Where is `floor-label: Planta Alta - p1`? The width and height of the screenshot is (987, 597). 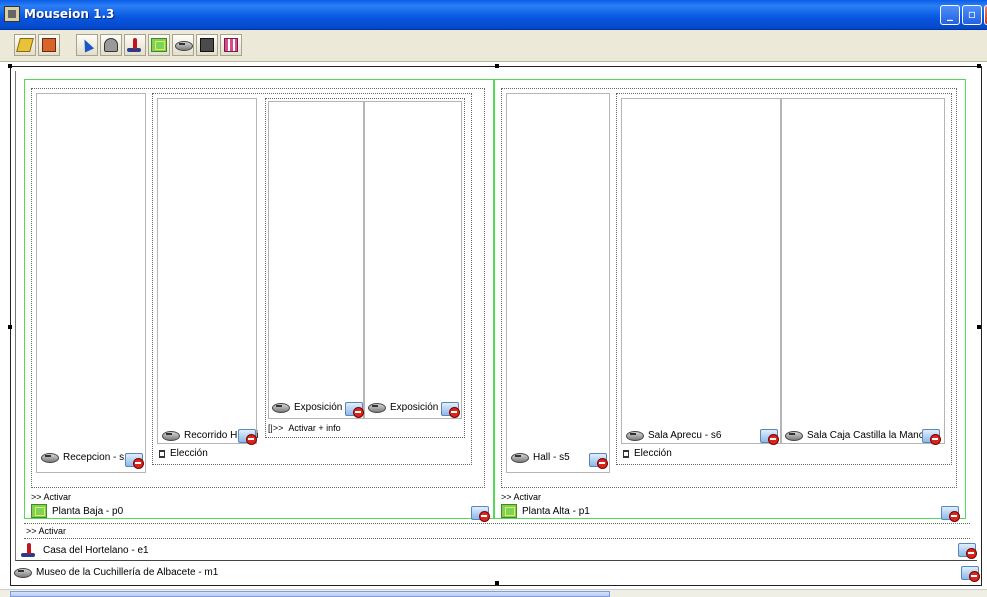 floor-label: Planta Alta - p1 is located at coordinates (556, 511).